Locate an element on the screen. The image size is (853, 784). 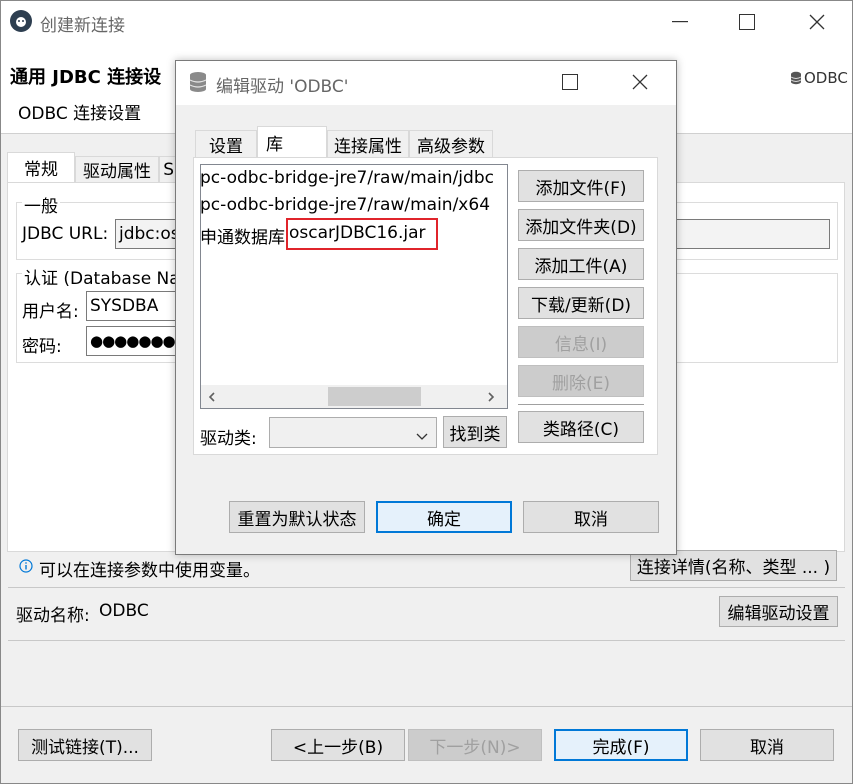
find-class-button: 找到类 is located at coordinates (475, 432).